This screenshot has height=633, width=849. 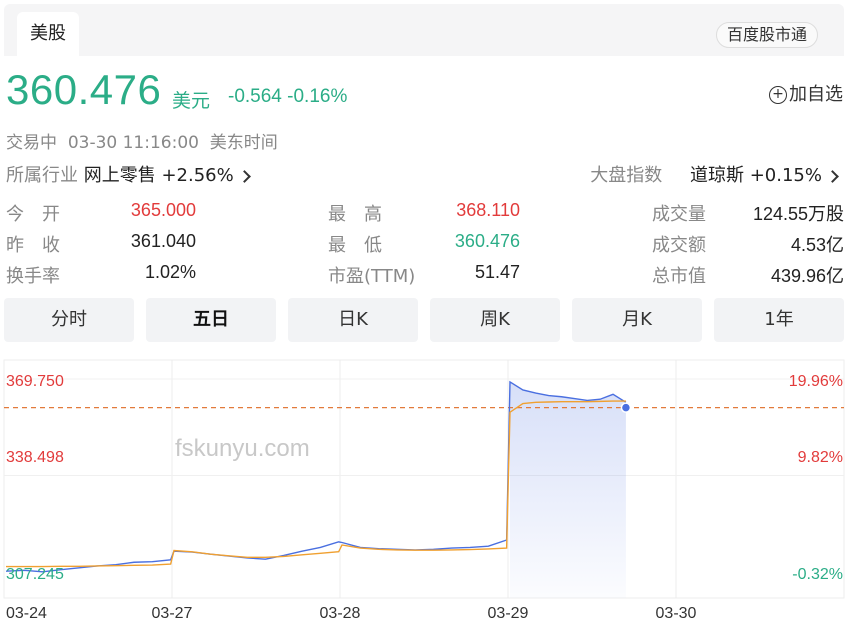 What do you see at coordinates (817, 245) in the screenshot?
I see `amount-value: 4.53亿` at bounding box center [817, 245].